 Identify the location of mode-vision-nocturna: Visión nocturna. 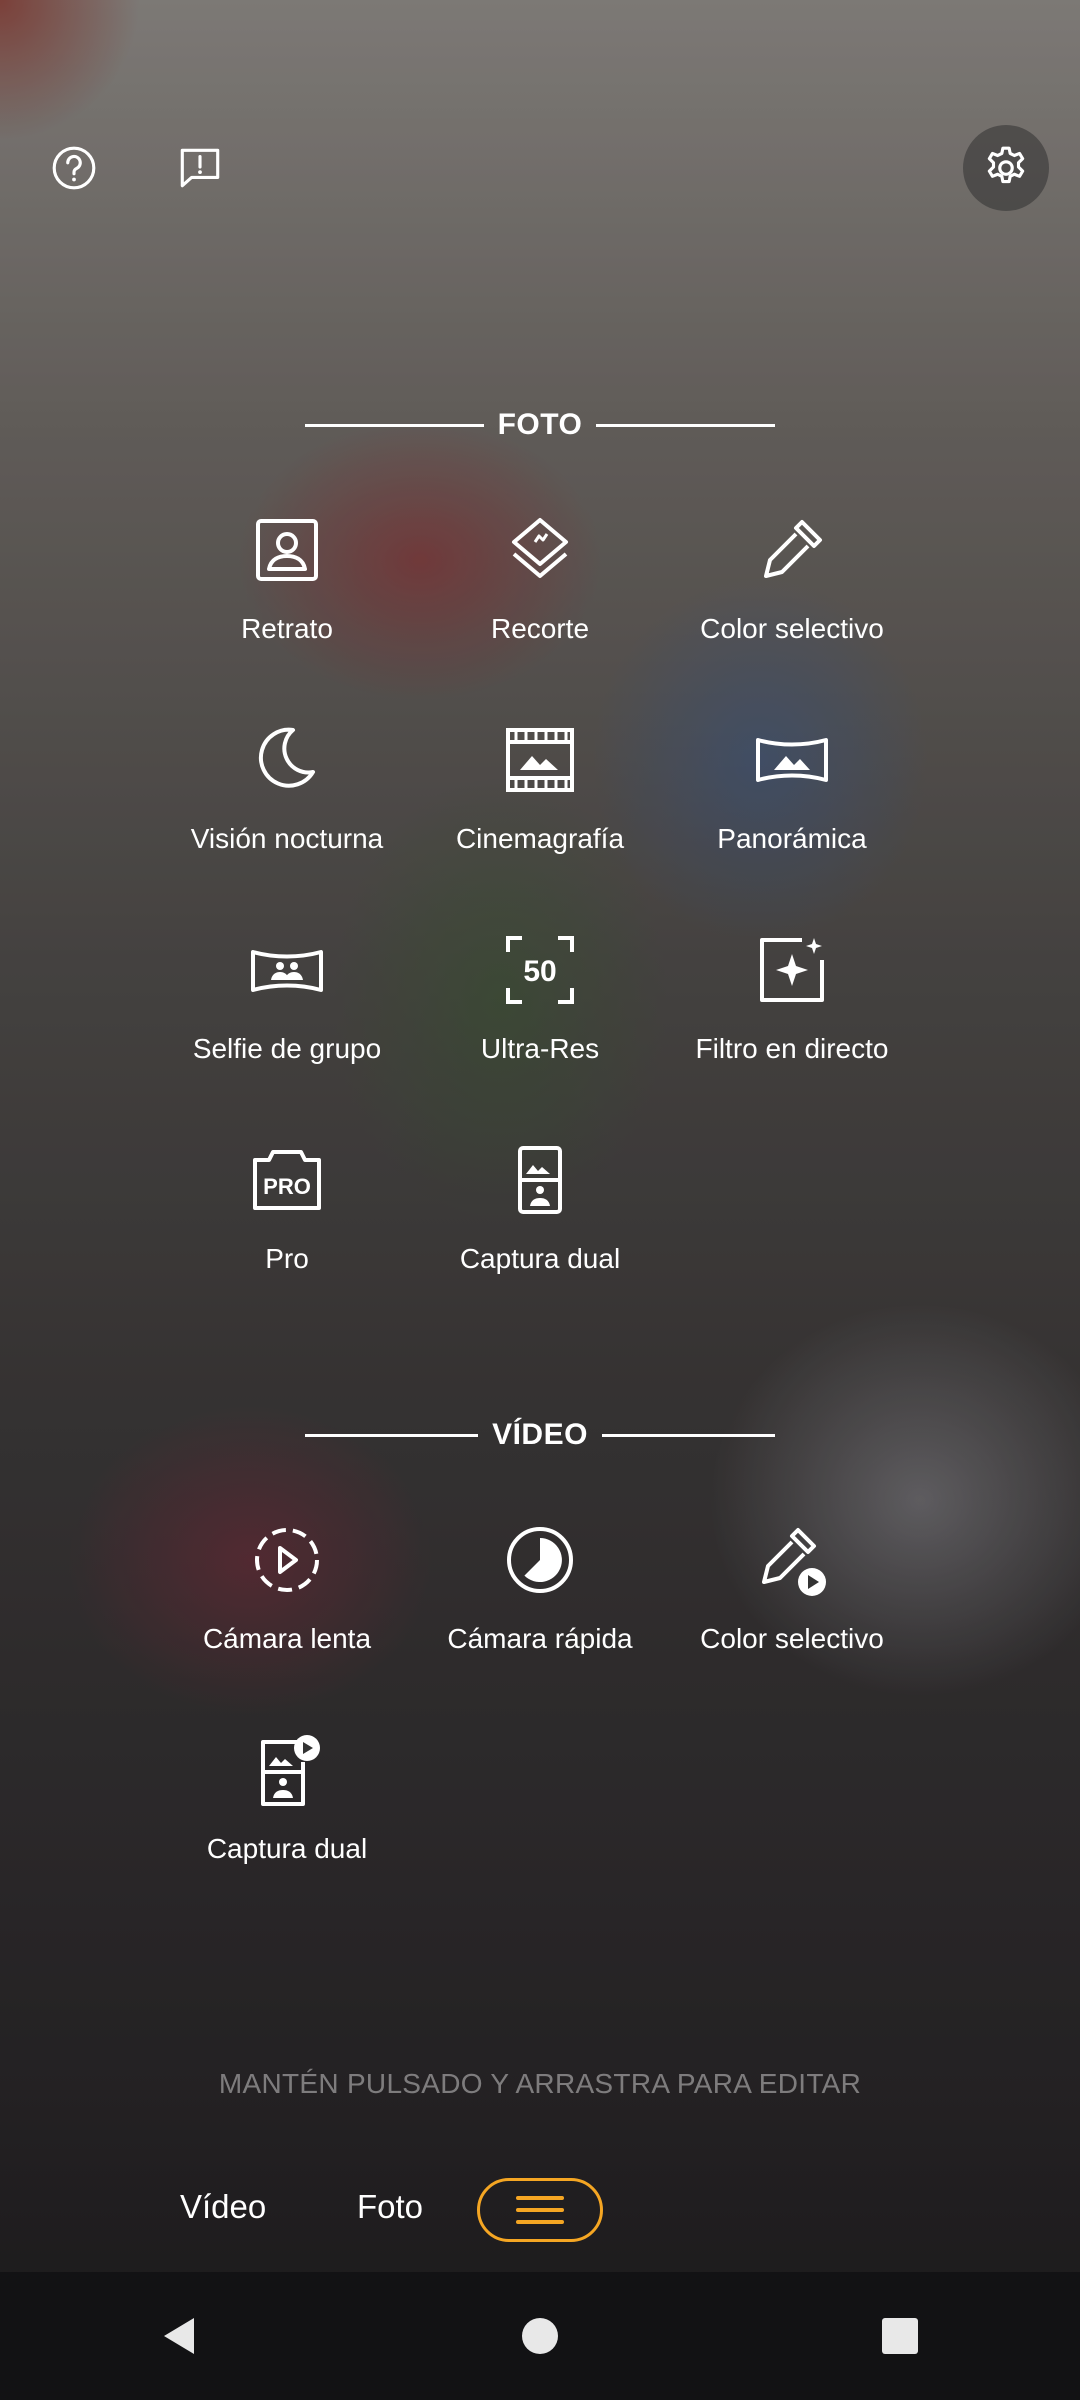
(287, 789).